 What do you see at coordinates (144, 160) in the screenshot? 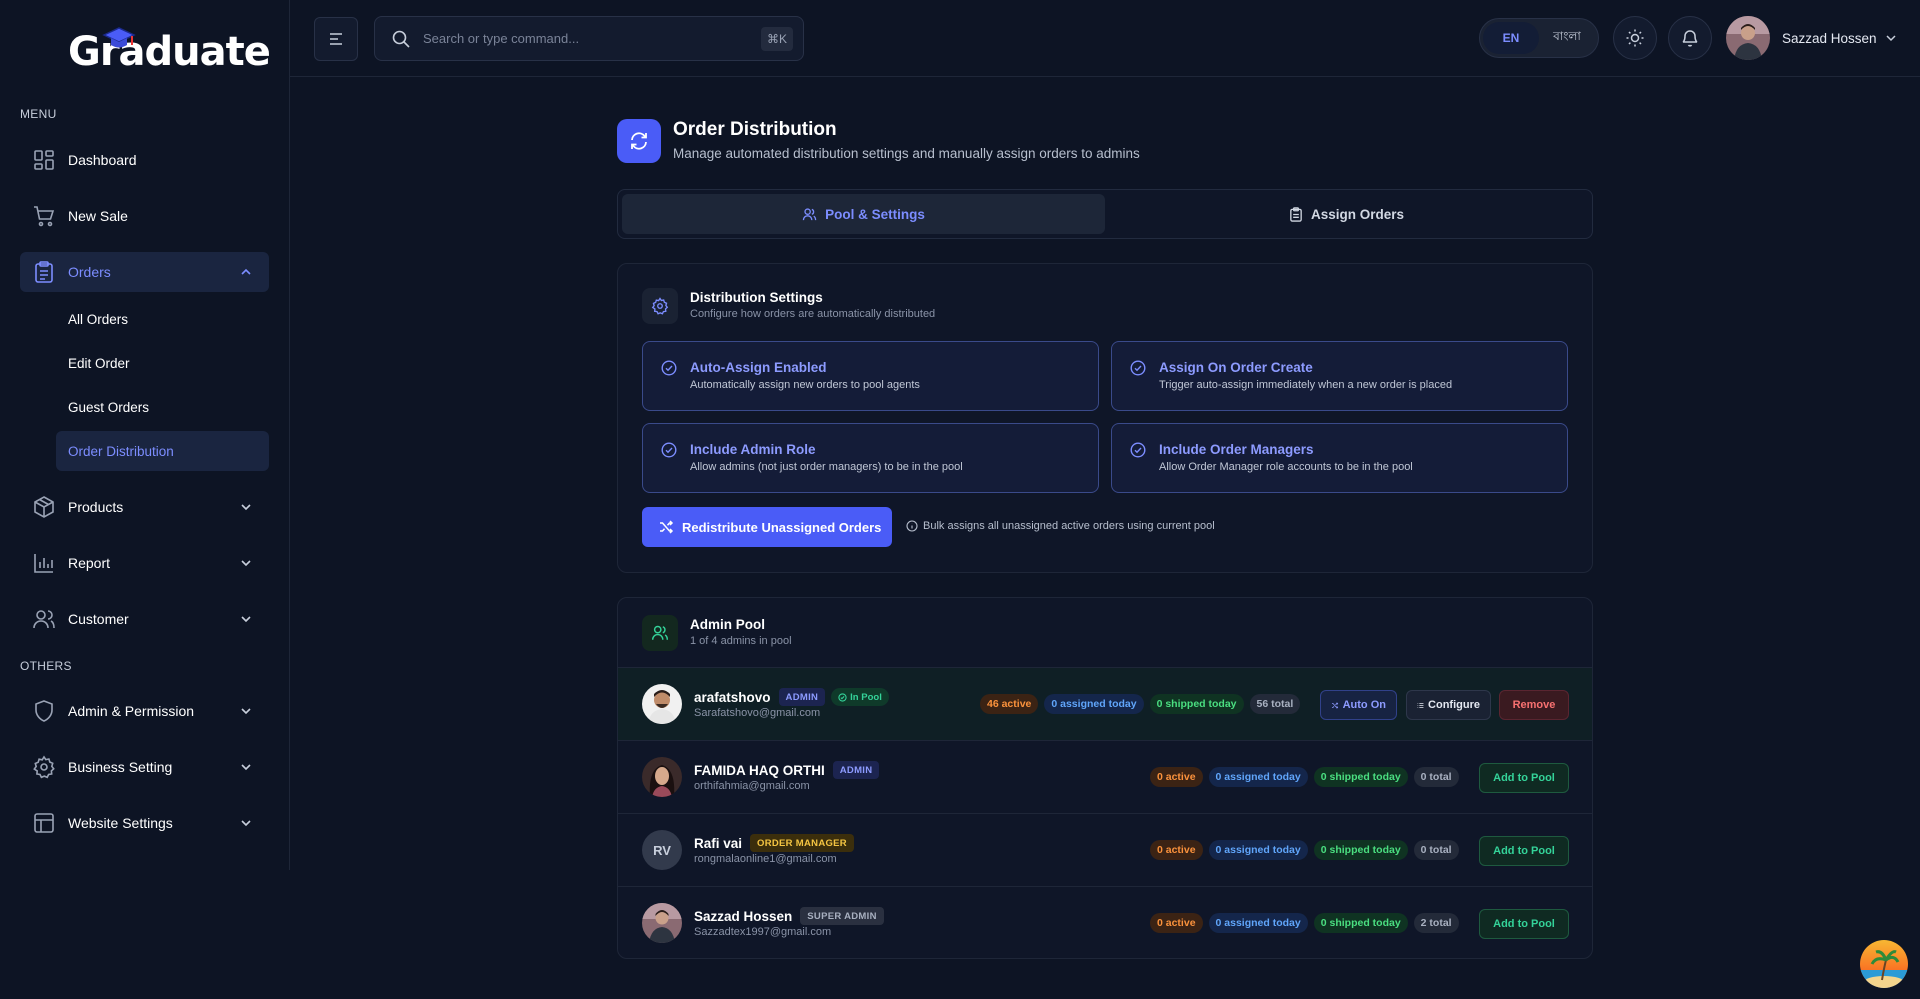
I see `sidebar-item-dashboard: Dashboard` at bounding box center [144, 160].